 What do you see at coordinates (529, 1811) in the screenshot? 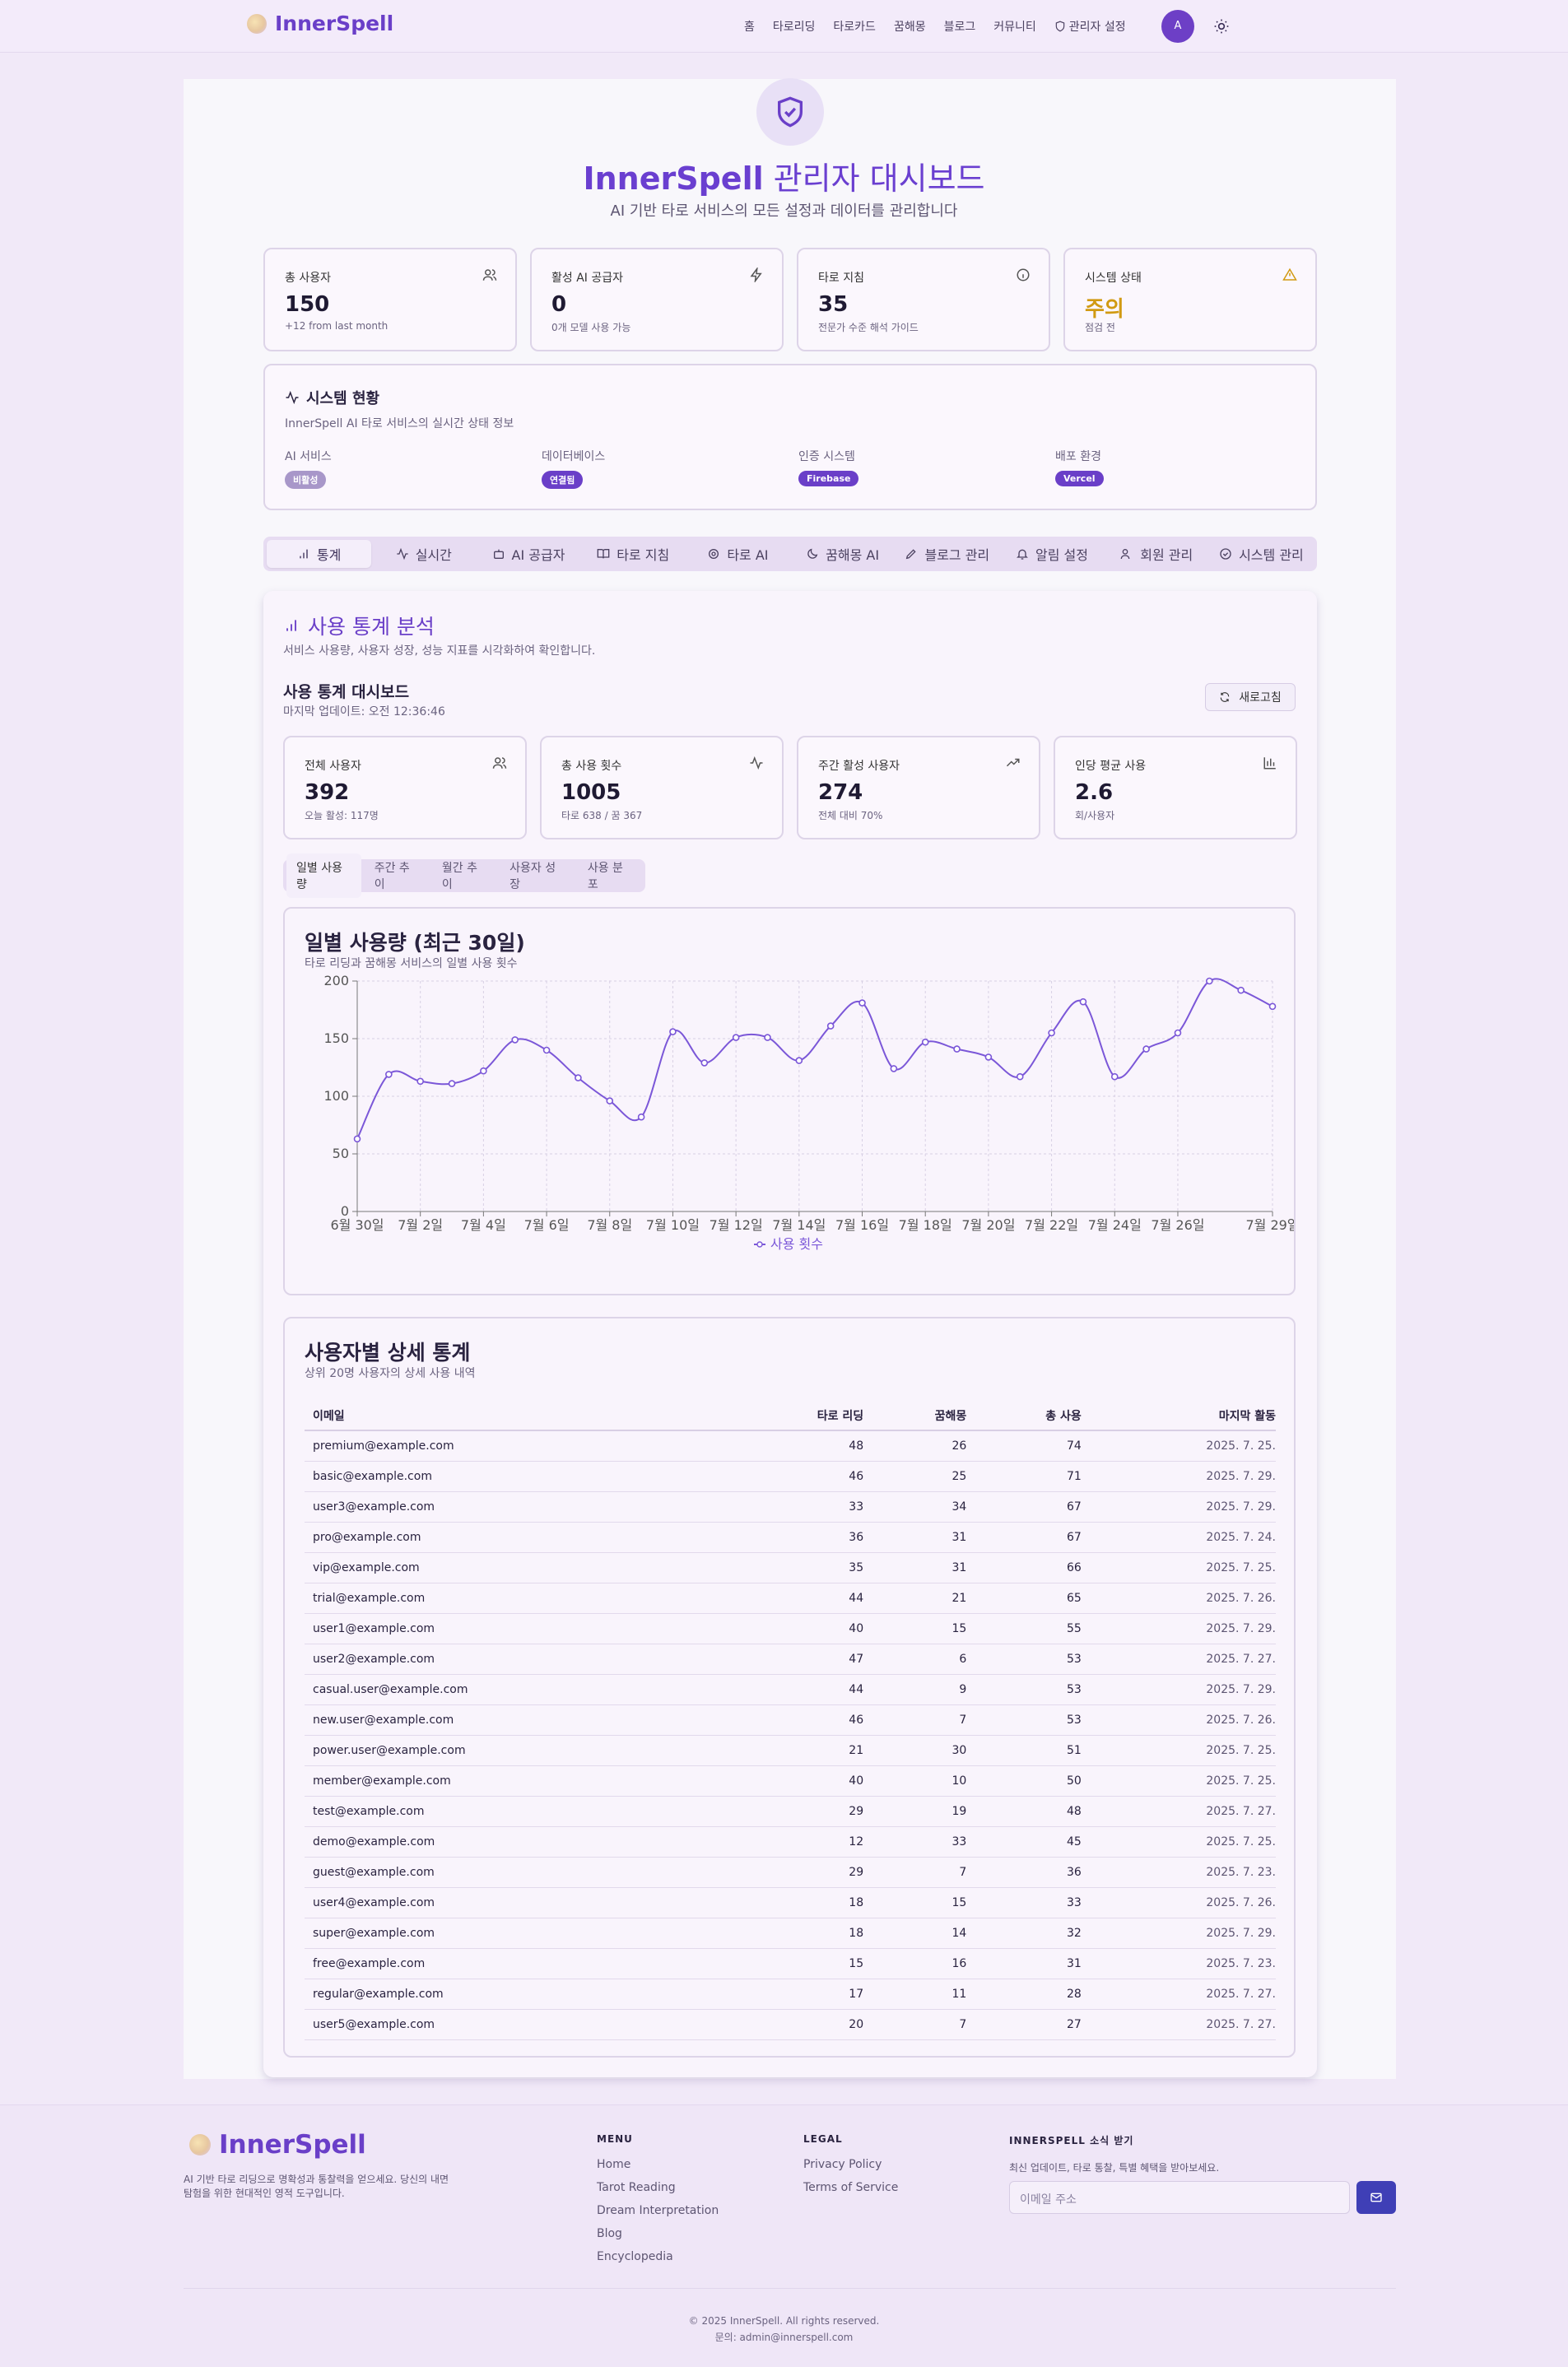
I see `cell-email: test@example.com` at bounding box center [529, 1811].